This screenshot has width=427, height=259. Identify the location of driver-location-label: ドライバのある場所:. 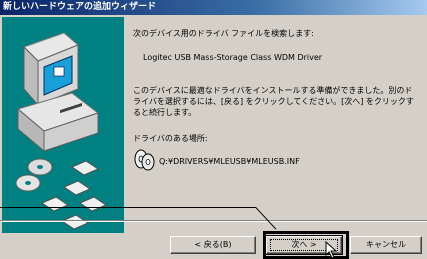
(170, 138).